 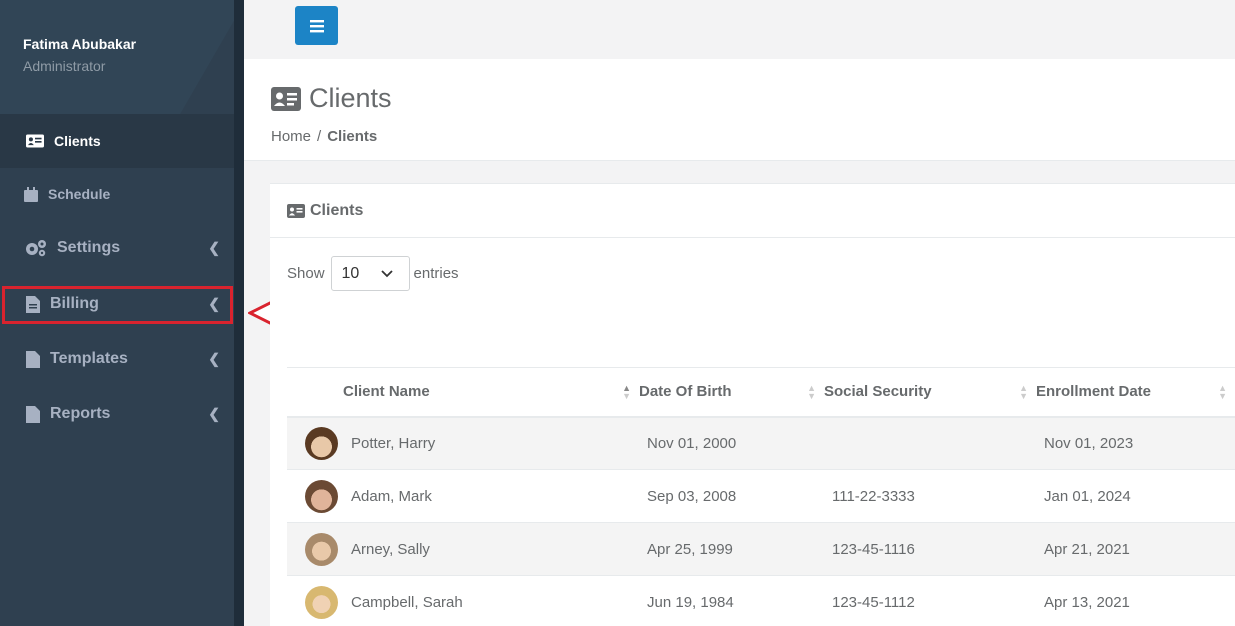 I want to click on sidebar-item-reports: Reports ❮, so click(x=117, y=414).